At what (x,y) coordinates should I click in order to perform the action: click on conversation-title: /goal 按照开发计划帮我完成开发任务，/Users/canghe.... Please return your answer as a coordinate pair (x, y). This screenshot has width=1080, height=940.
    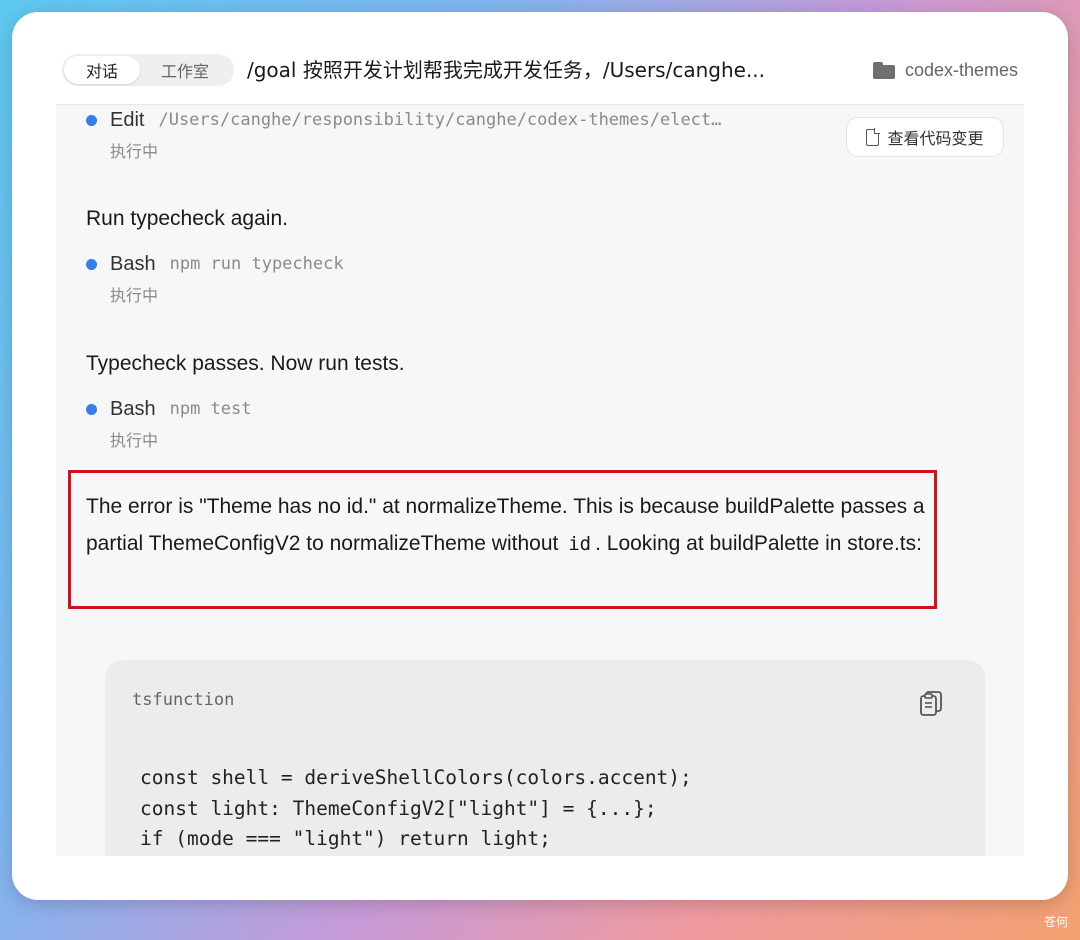
    Looking at the image, I should click on (506, 70).